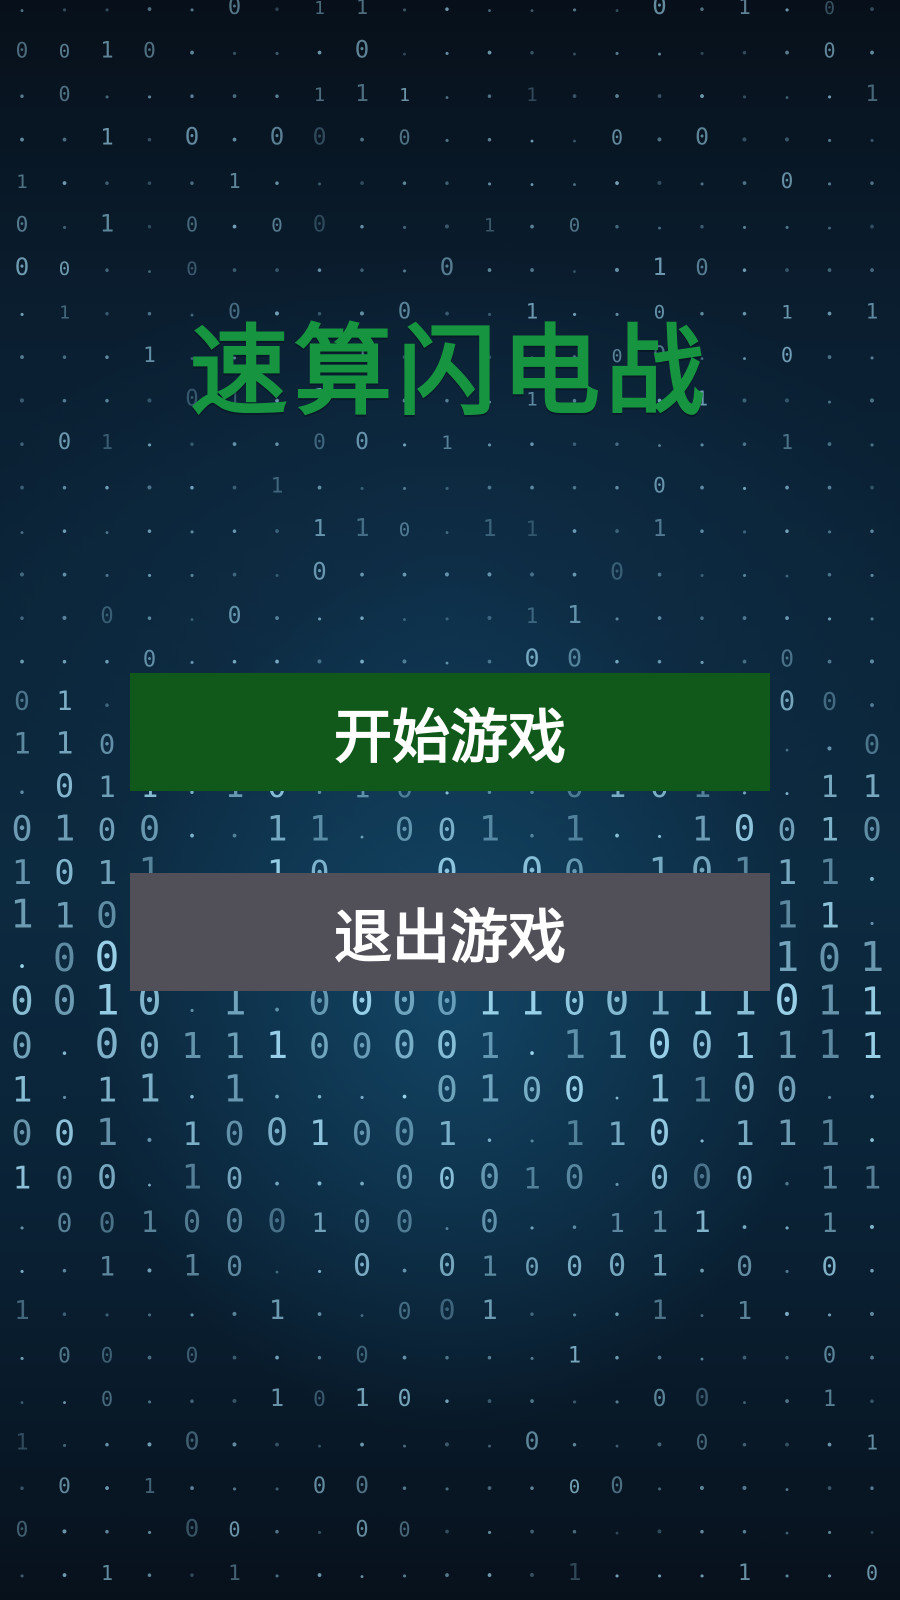  I want to click on exit-game-button: 退出游戏, so click(450, 932).